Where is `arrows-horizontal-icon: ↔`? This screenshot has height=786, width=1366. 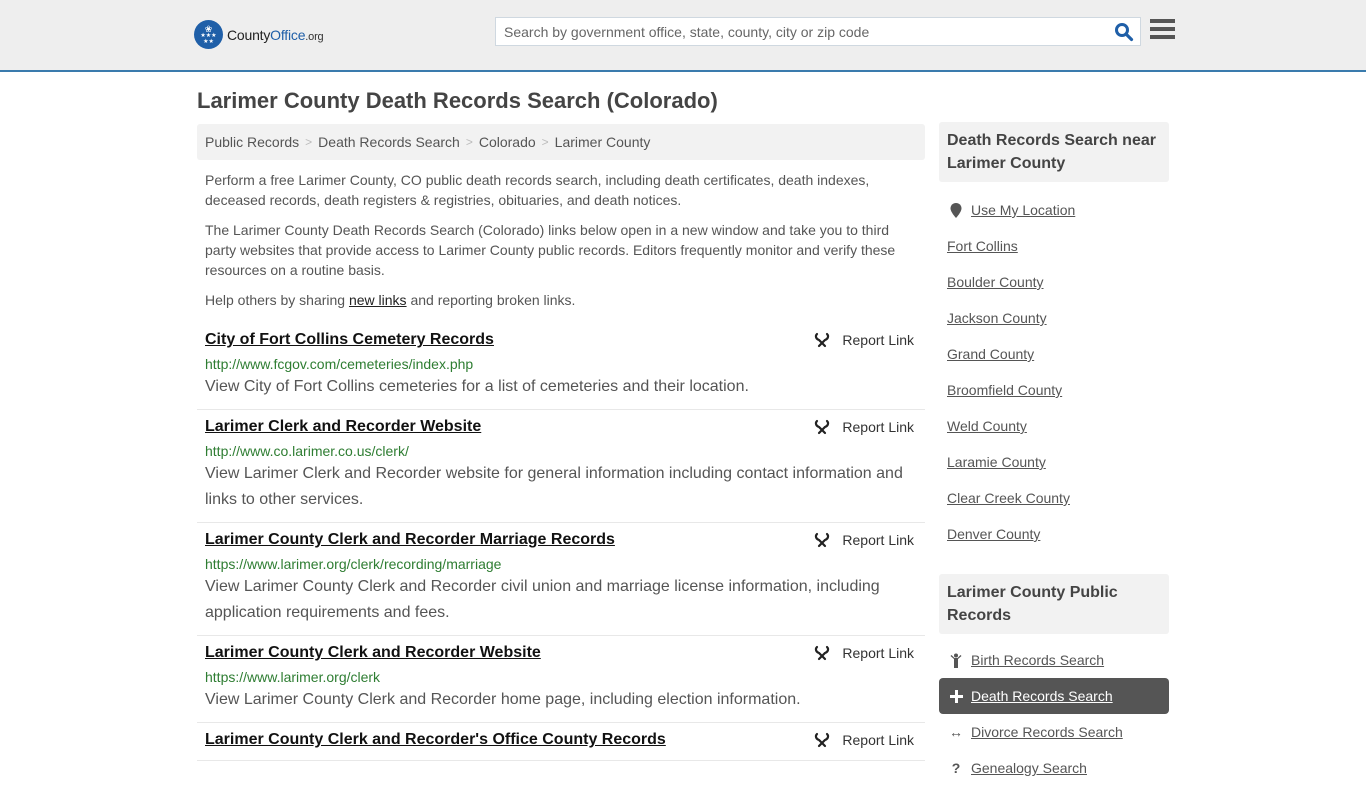 arrows-horizontal-icon: ↔ is located at coordinates (956, 732).